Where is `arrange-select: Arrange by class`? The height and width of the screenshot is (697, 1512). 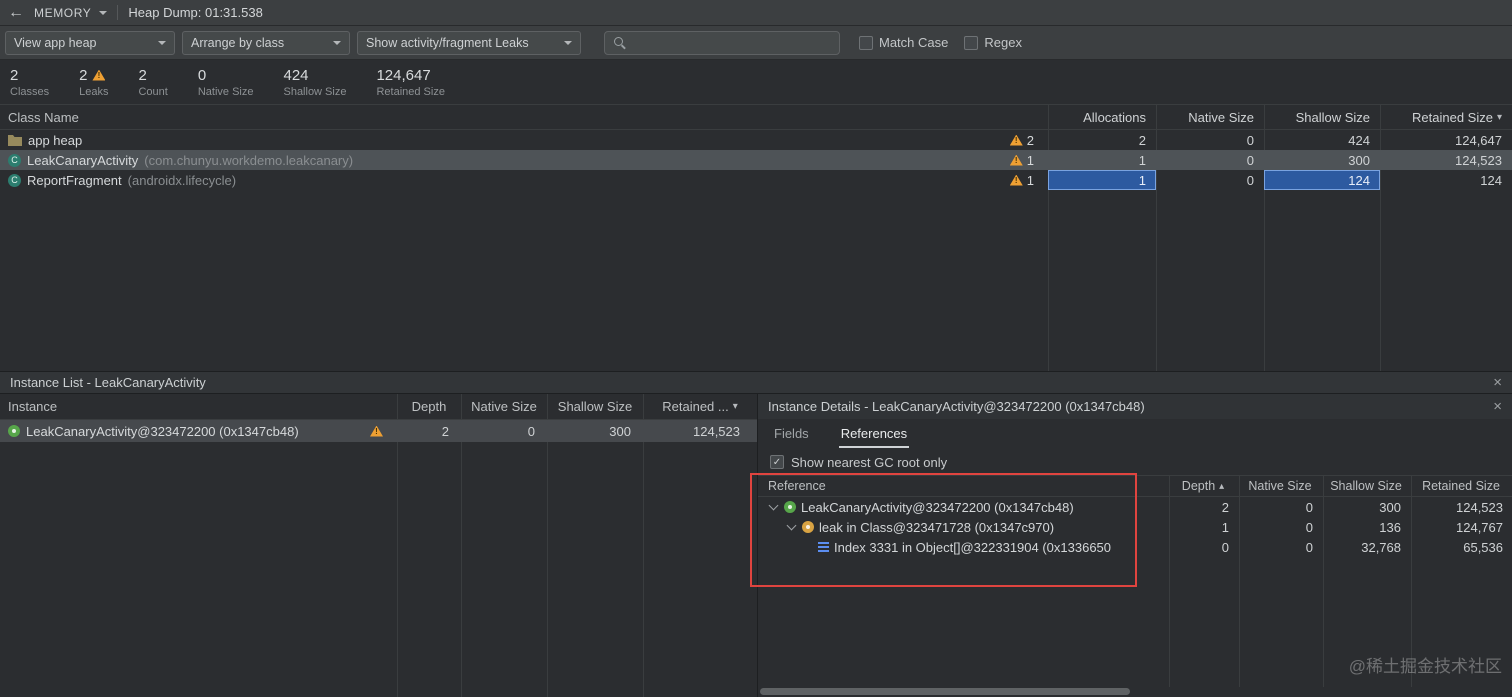 arrange-select: Arrange by class is located at coordinates (266, 42).